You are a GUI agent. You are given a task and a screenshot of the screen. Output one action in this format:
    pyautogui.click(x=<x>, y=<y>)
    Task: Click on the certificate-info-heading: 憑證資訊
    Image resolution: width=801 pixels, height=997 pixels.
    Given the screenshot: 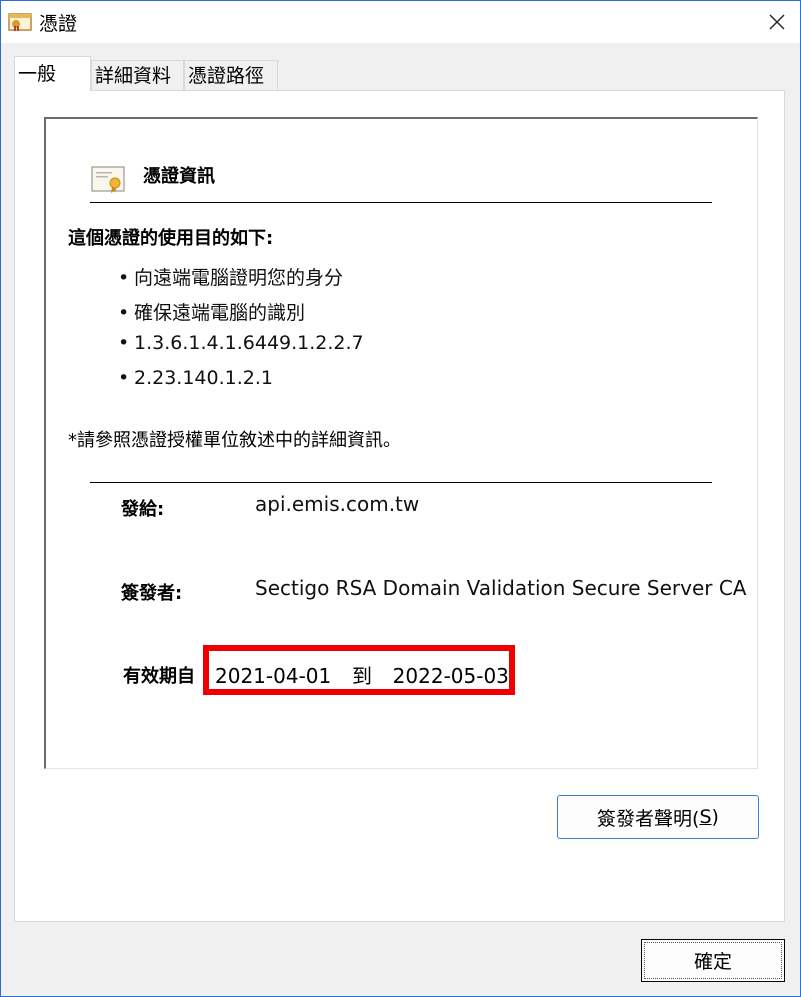 What is the action you would take?
    pyautogui.click(x=179, y=176)
    